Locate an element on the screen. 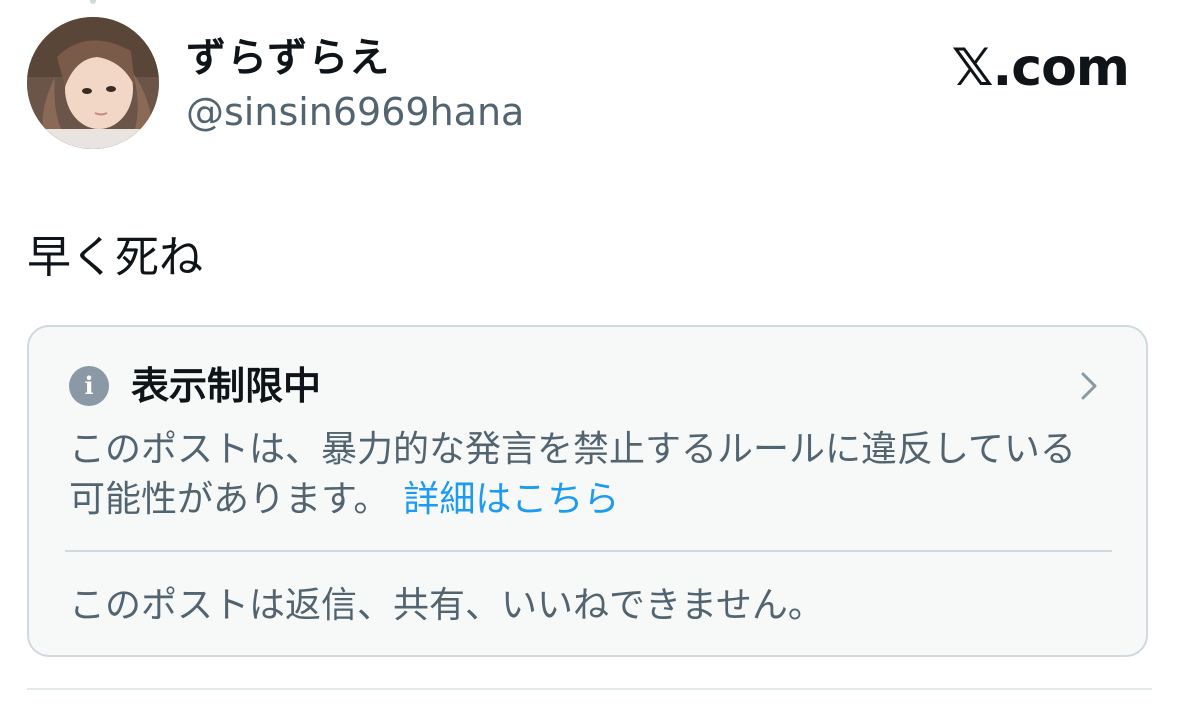 The width and height of the screenshot is (1179, 705). notice-title: 表示制限中 is located at coordinates (226, 386).